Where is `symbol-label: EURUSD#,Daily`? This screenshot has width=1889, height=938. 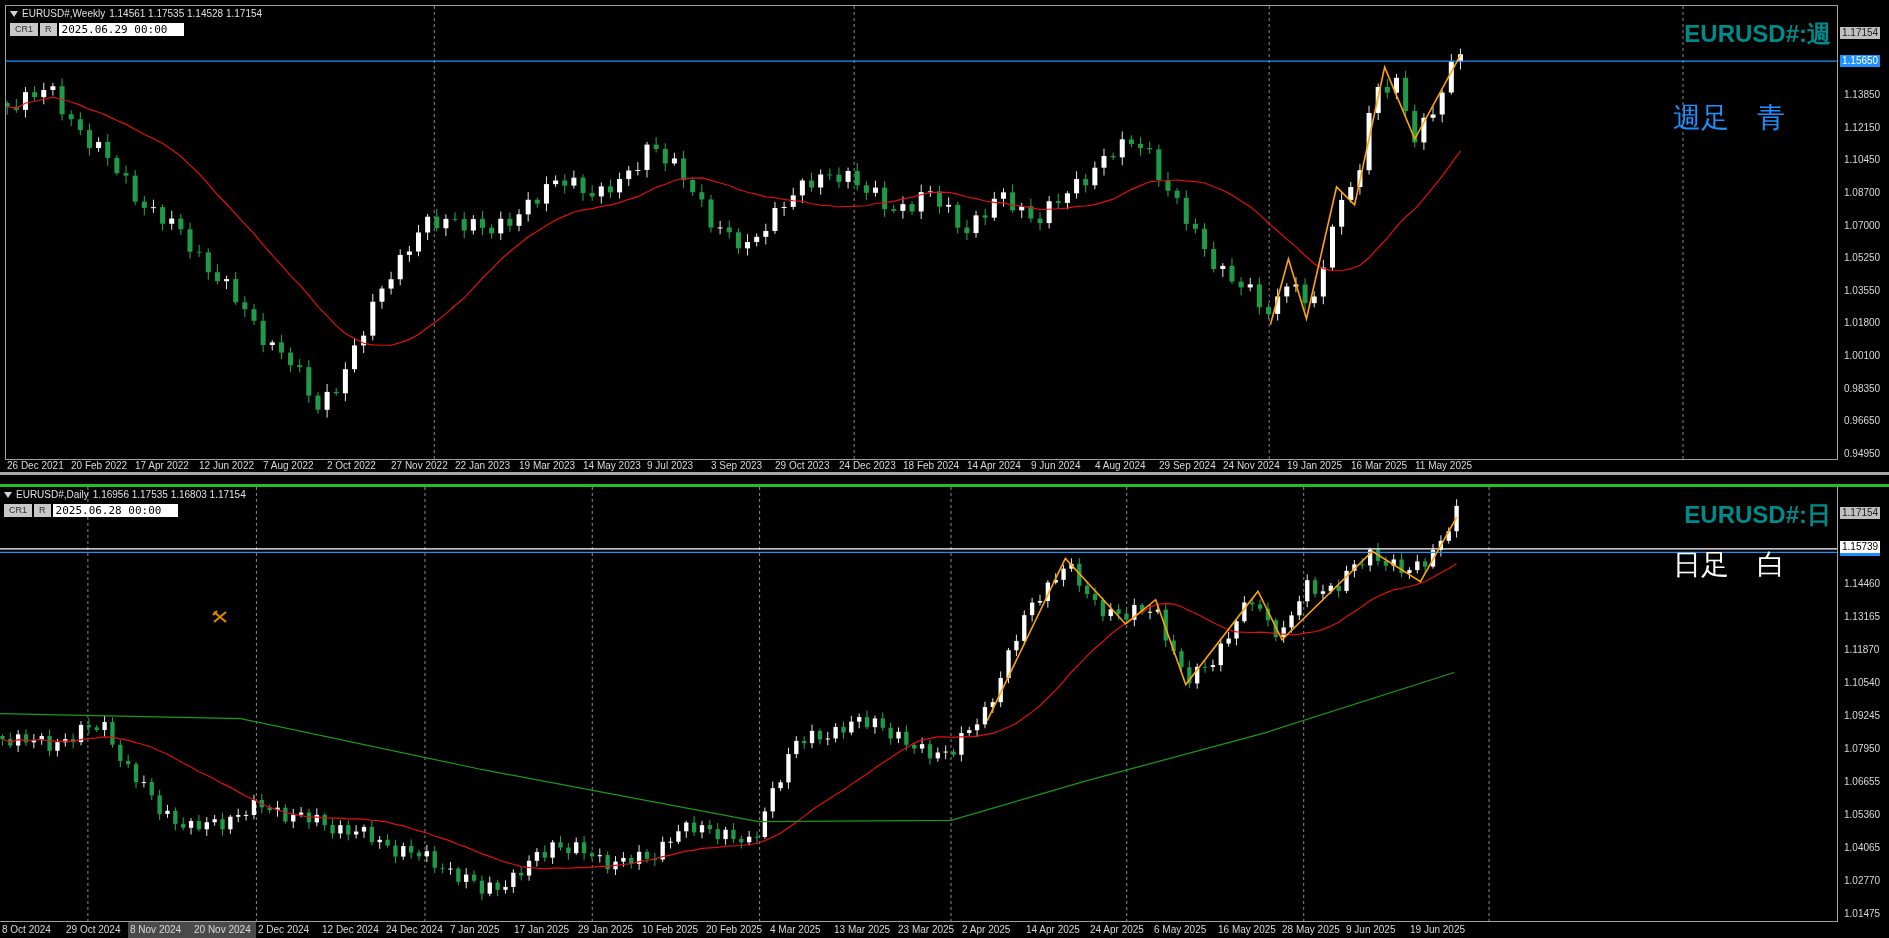 symbol-label: EURUSD#,Daily is located at coordinates (52, 495).